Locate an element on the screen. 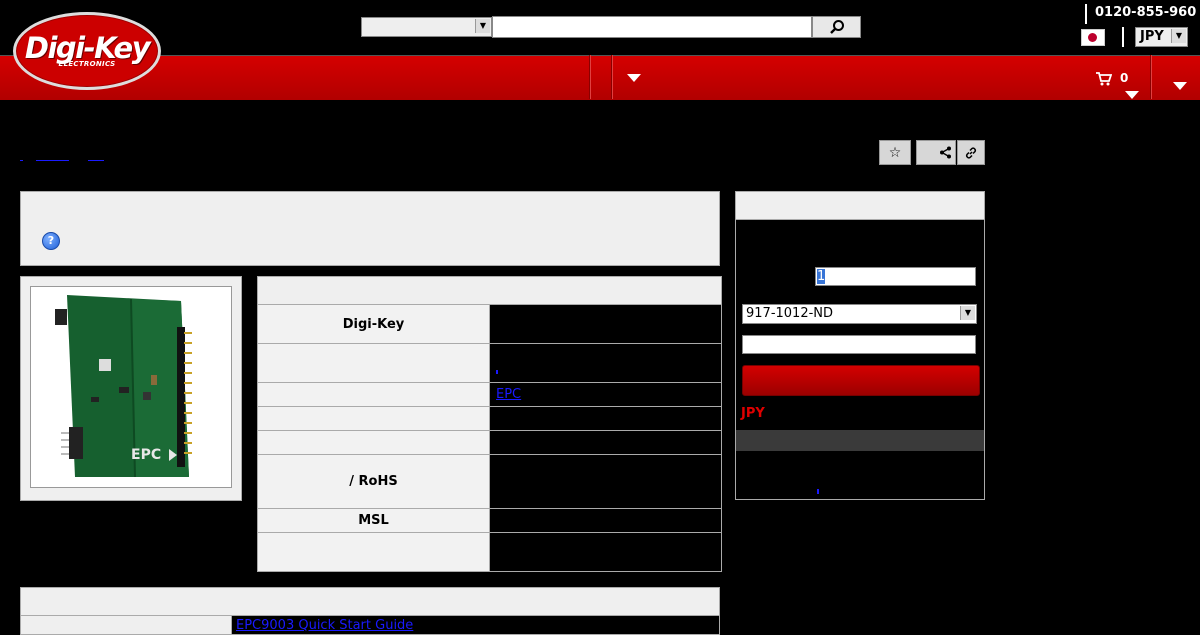 The width and height of the screenshot is (1200, 635). search-button is located at coordinates (836, 27).